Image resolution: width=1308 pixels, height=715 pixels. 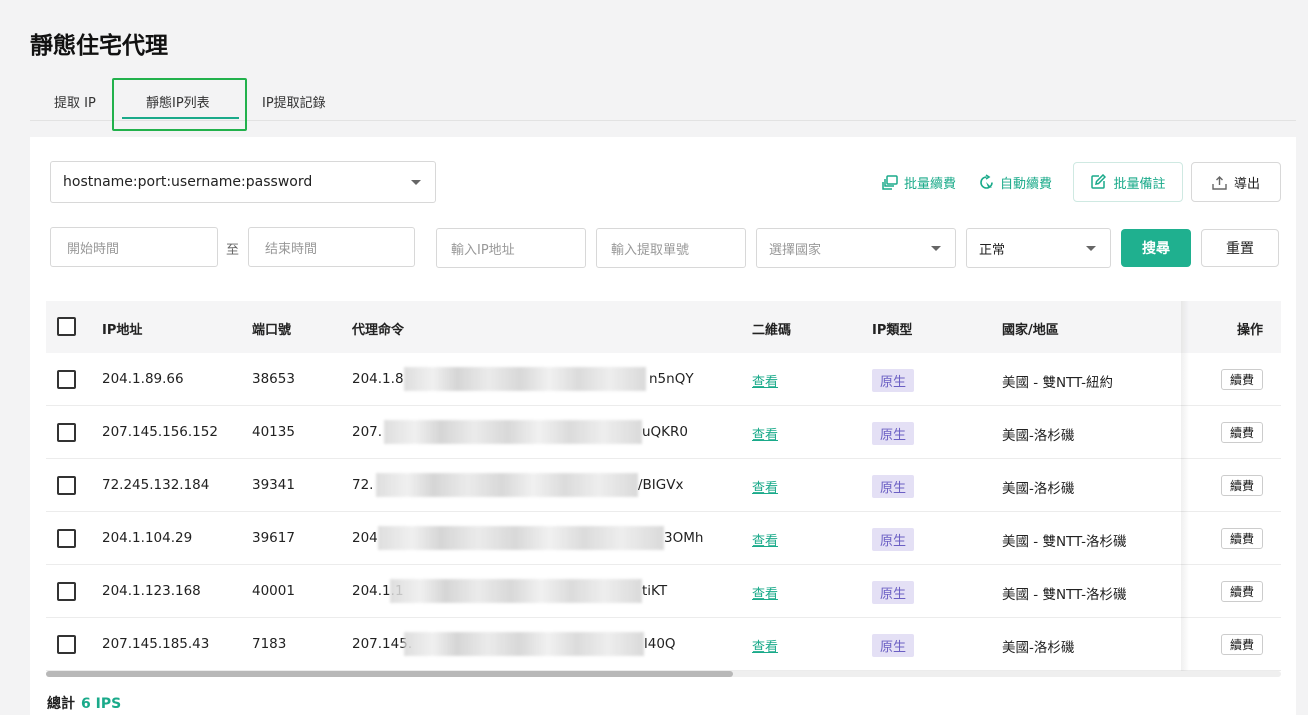 What do you see at coordinates (1139, 184) in the screenshot?
I see `bulk-note-label: 批量備註` at bounding box center [1139, 184].